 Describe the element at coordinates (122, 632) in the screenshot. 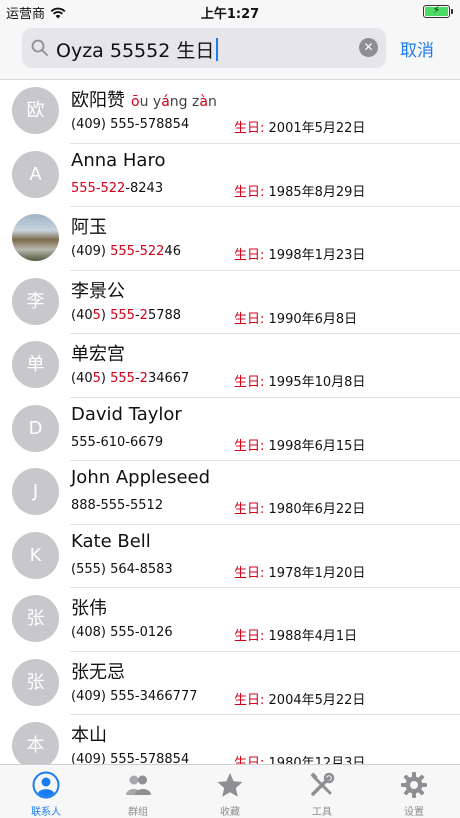

I see `contact-phone: (408) 555-0126` at that location.